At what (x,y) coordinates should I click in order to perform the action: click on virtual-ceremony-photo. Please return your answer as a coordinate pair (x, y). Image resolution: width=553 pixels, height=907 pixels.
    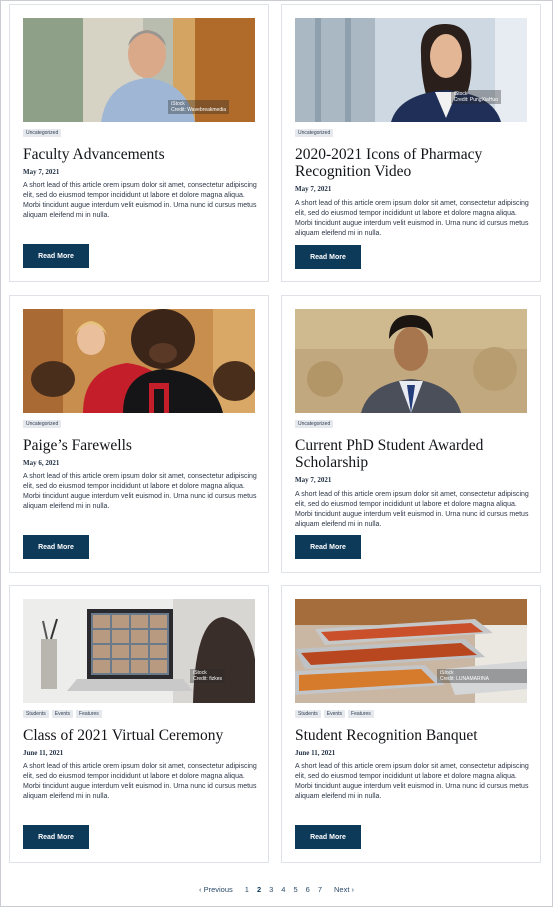
    Looking at the image, I should click on (139, 651).